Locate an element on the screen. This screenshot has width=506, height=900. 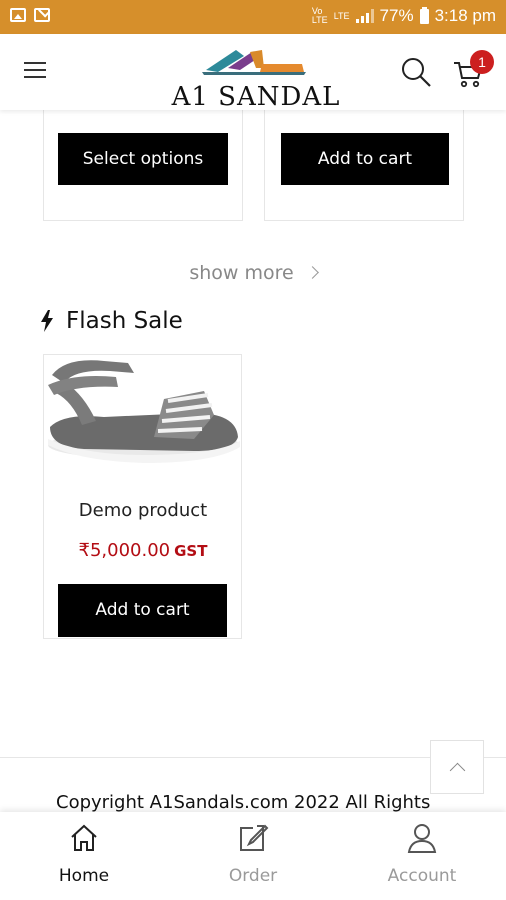
status-indicators: Vo LTE LTE 77% 3:18 pm is located at coordinates (404, 16).